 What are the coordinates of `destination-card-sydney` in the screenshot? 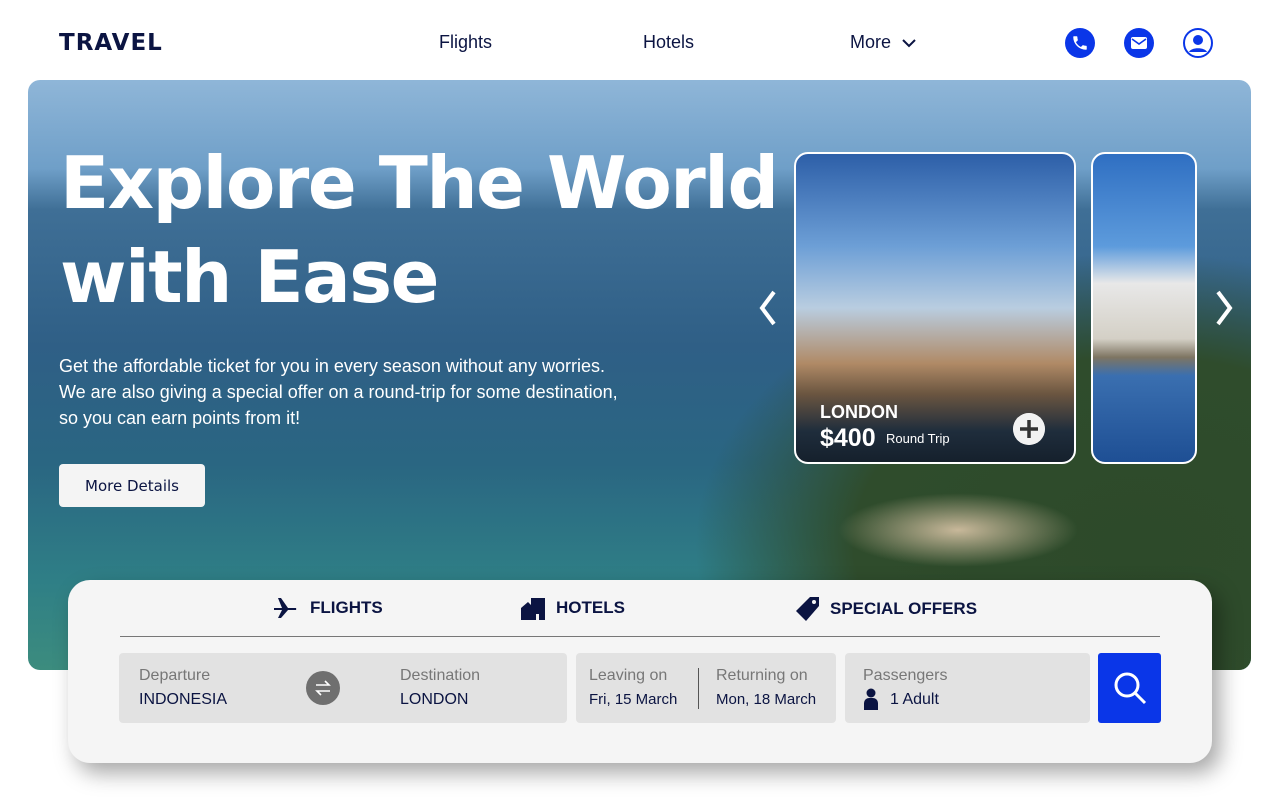 It's located at (1144, 308).